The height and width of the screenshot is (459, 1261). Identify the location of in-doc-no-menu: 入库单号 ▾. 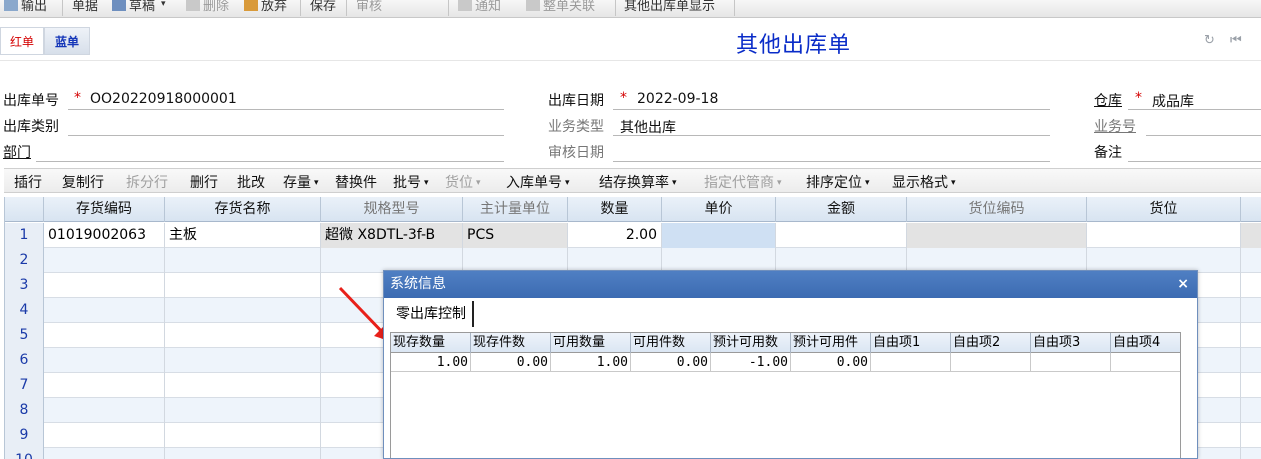
(538, 182).